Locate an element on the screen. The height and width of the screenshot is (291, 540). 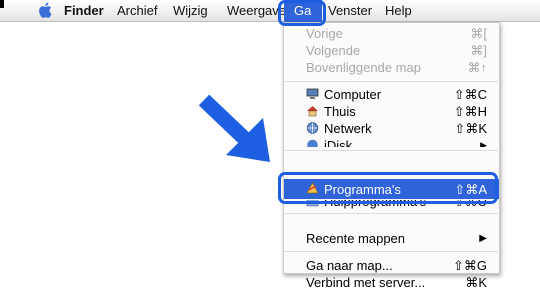
menu-finder: Finder is located at coordinates (84, 10).